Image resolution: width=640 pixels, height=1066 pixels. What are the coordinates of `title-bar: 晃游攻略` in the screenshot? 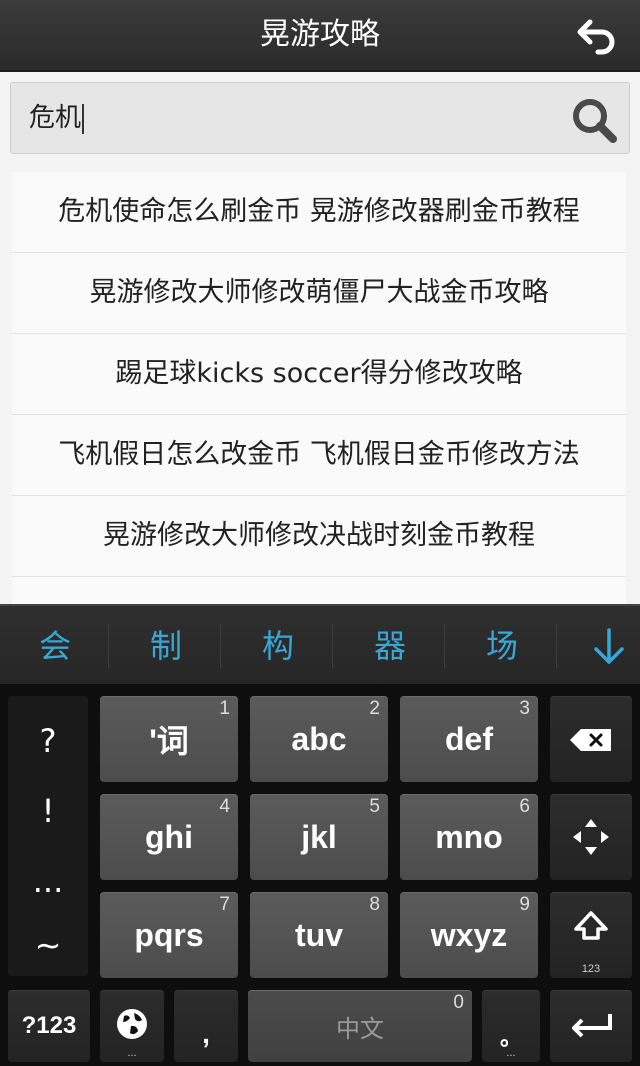 It's located at (320, 36).